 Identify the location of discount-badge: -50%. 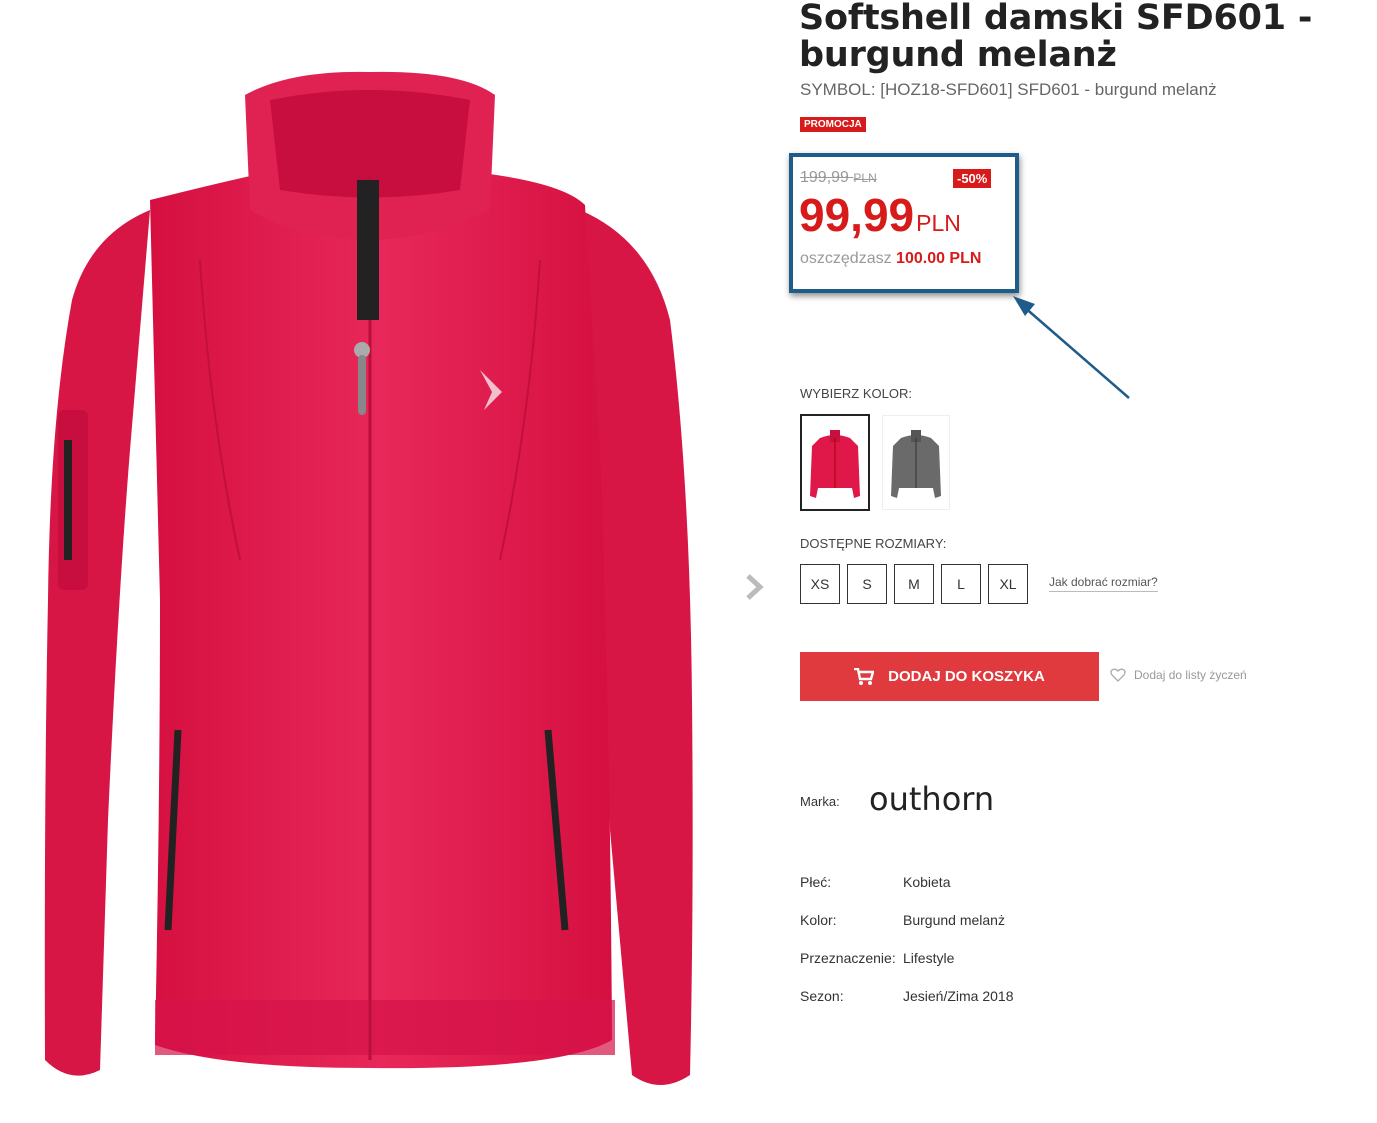
(972, 178).